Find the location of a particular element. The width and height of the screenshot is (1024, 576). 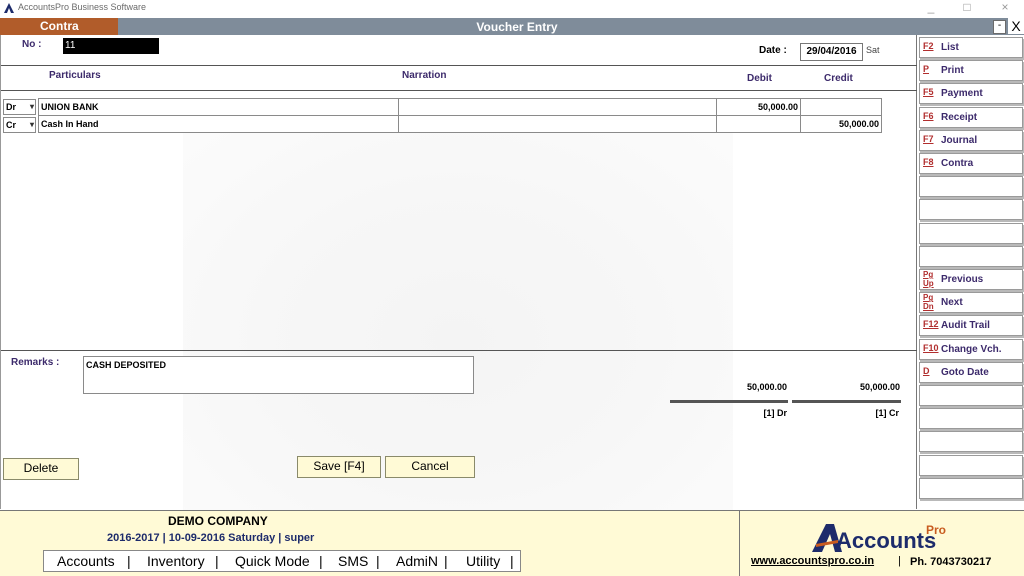

form-close-button: X is located at coordinates (1016, 26).